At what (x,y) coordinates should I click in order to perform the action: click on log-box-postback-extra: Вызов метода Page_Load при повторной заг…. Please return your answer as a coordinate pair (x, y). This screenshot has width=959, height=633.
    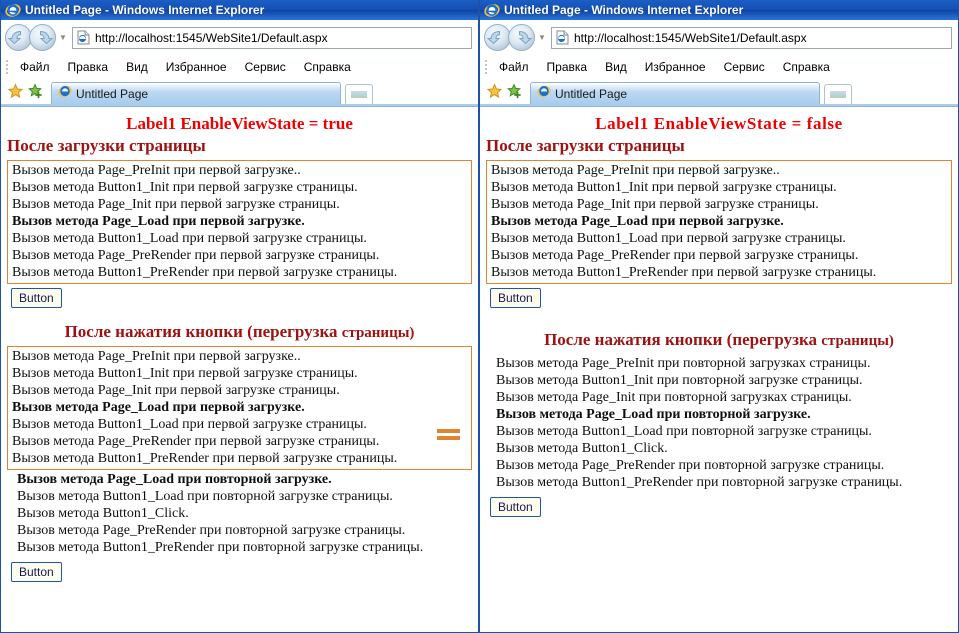
    Looking at the image, I should click on (239, 514).